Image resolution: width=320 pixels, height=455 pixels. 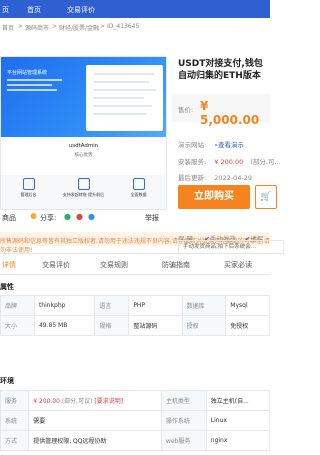 What do you see at coordinates (28, 184) in the screenshot?
I see `monitor-icon` at bounding box center [28, 184].